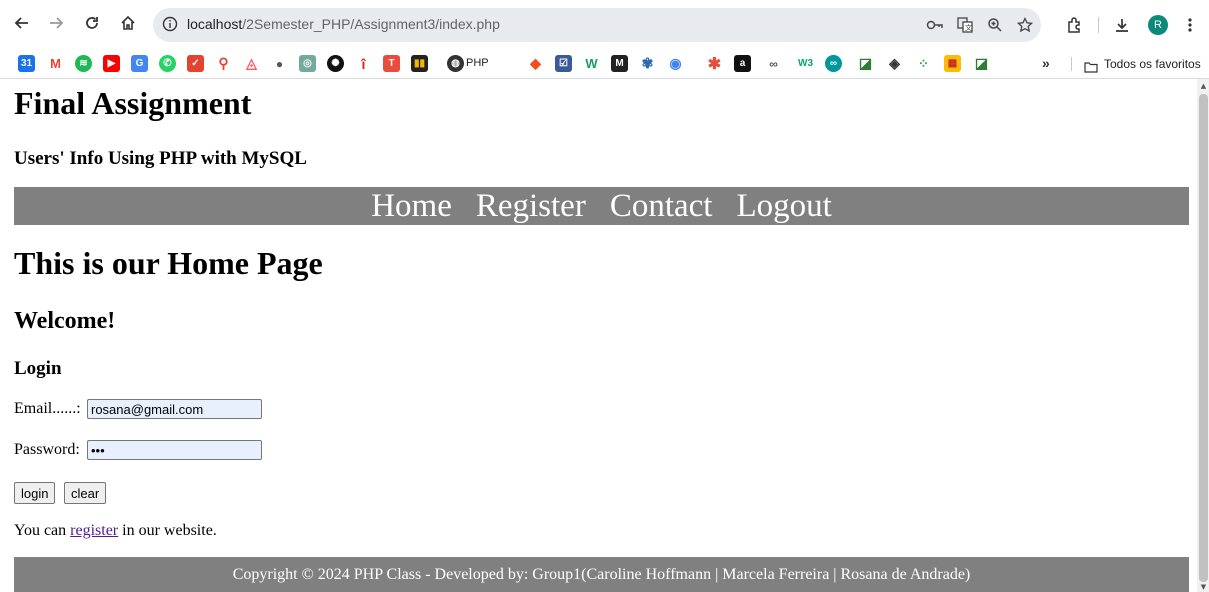 Image resolution: width=1209 pixels, height=592 pixels. What do you see at coordinates (47, 408) in the screenshot?
I see `email-label: Email......:` at bounding box center [47, 408].